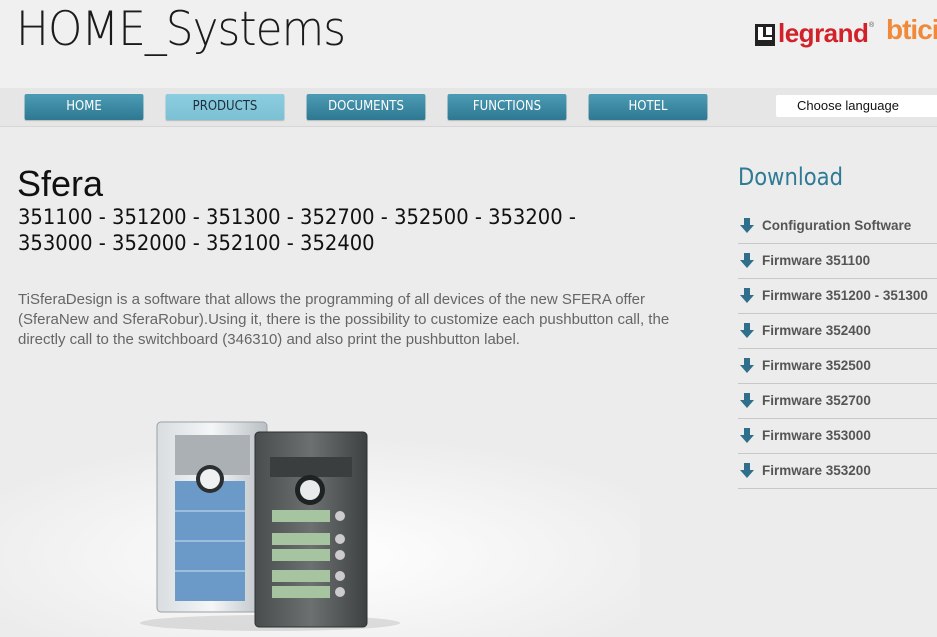 This screenshot has width=937, height=637. What do you see at coordinates (765, 35) in the screenshot?
I see `legrand-mark-icon` at bounding box center [765, 35].